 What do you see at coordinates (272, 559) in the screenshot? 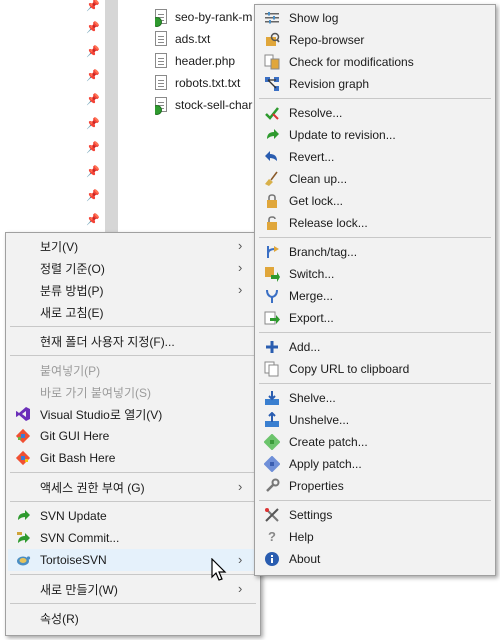
I see `info-icon` at bounding box center [272, 559].